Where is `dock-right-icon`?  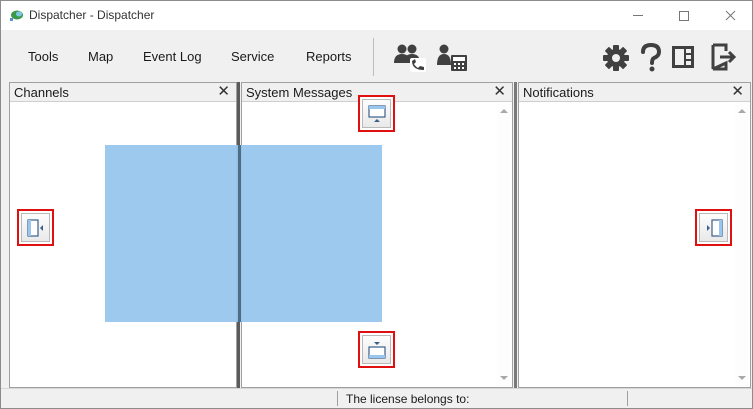
dock-right-icon is located at coordinates (714, 227).